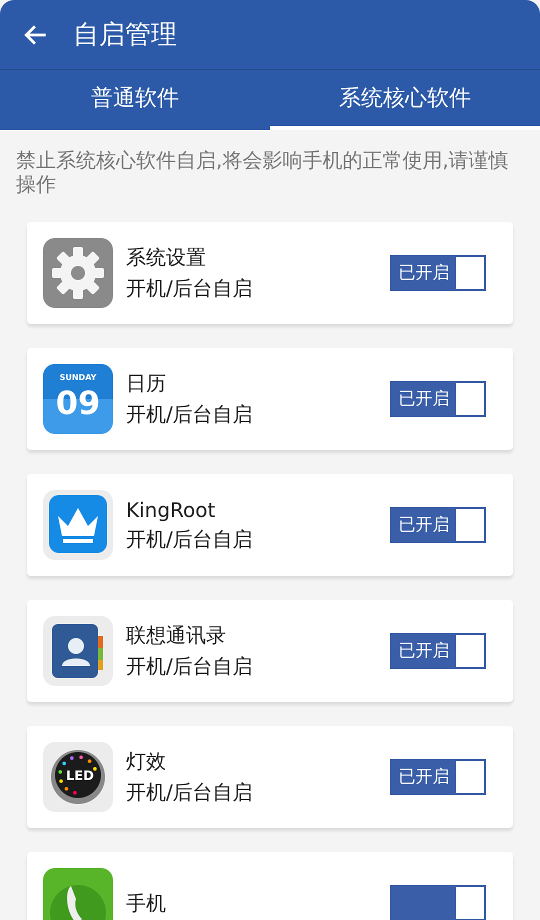 This screenshot has width=540, height=920. What do you see at coordinates (166, 257) in the screenshot?
I see `app-name: 系统设置` at bounding box center [166, 257].